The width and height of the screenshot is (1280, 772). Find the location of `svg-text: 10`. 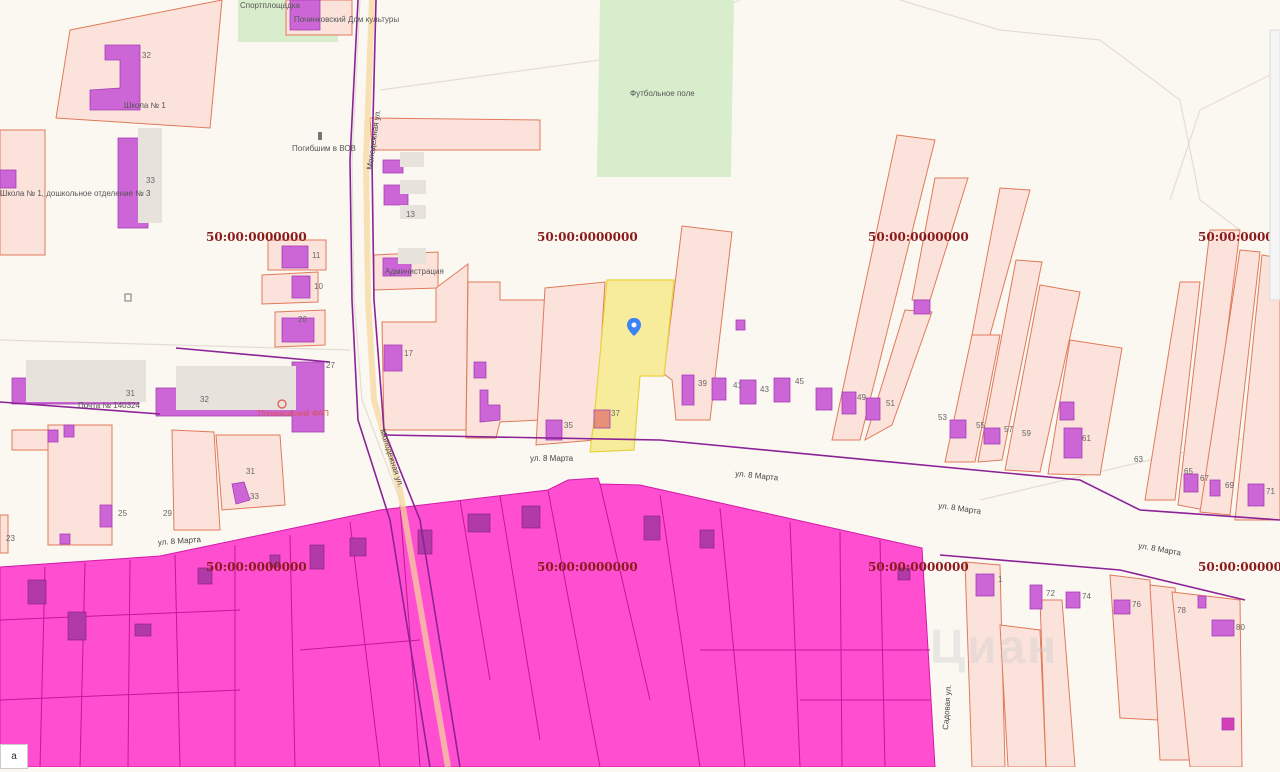

svg-text: 10 is located at coordinates (318, 286).